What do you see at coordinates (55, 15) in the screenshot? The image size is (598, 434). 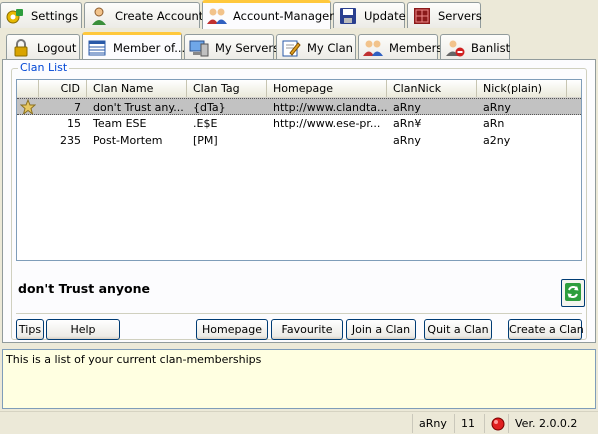 I see `tab-label: Settings` at bounding box center [55, 15].